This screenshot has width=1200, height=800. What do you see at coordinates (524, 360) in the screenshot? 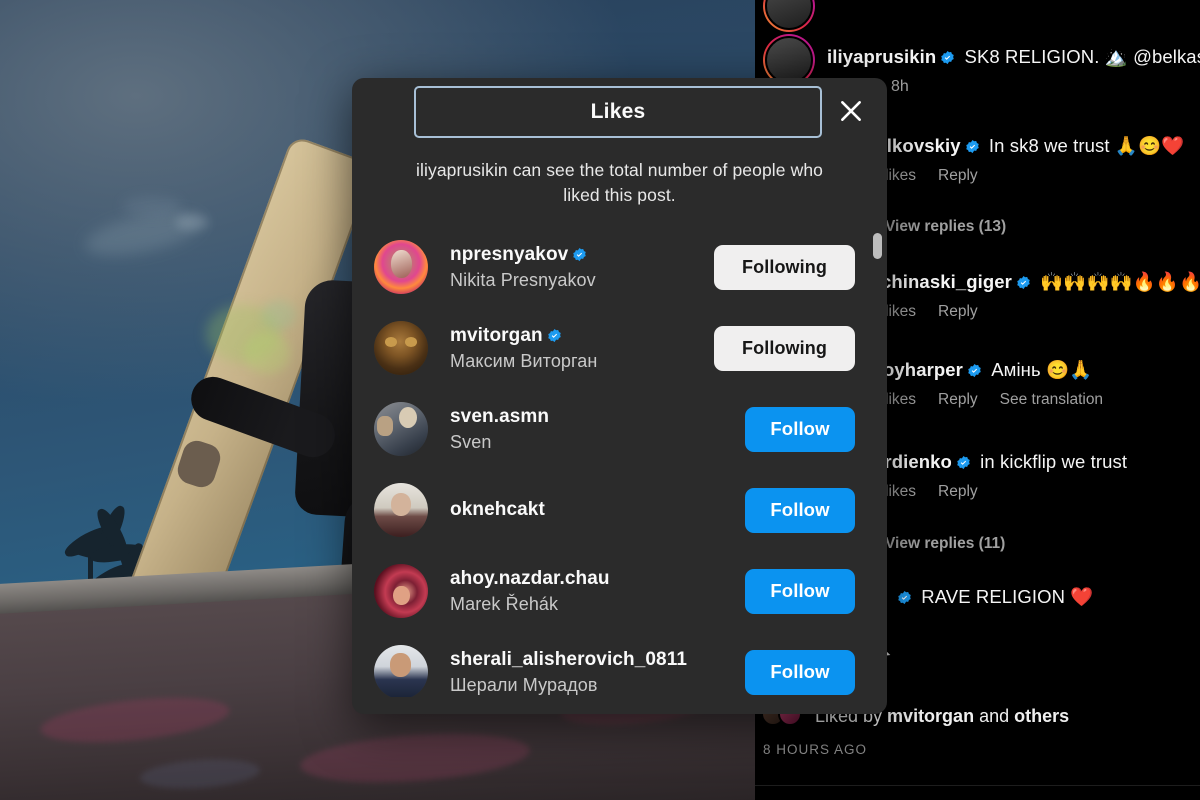
I see `list-item-fullname: Максим Виторган` at bounding box center [524, 360].